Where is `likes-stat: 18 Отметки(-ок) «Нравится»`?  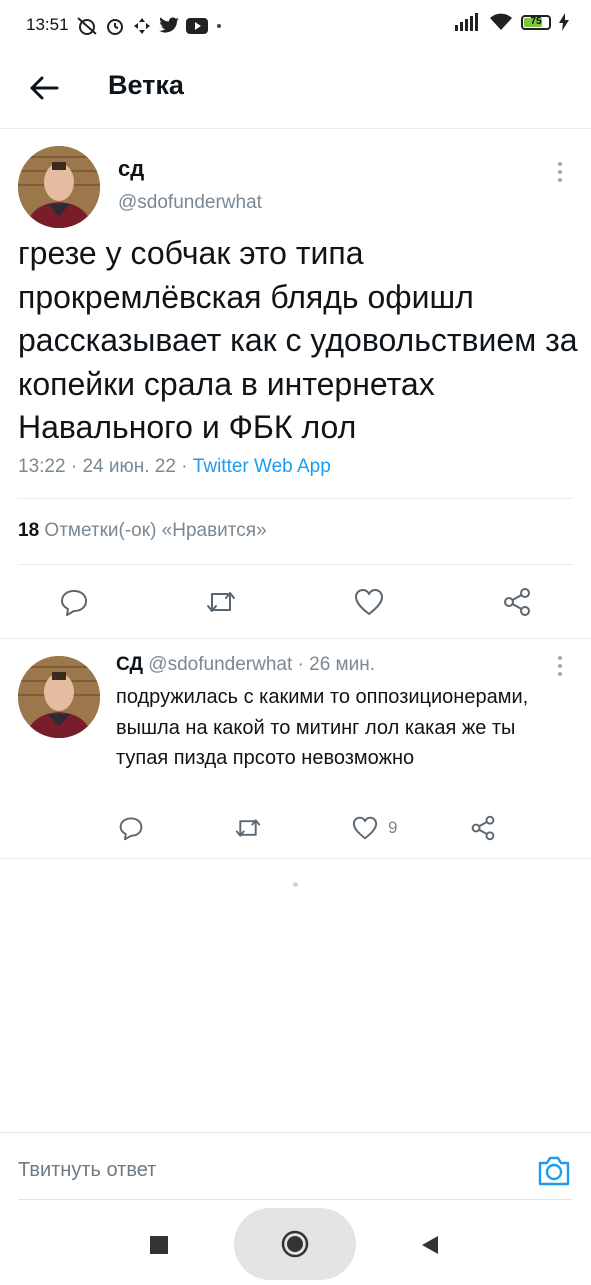 likes-stat: 18 Отметки(-ок) «Нравится» is located at coordinates (142, 531).